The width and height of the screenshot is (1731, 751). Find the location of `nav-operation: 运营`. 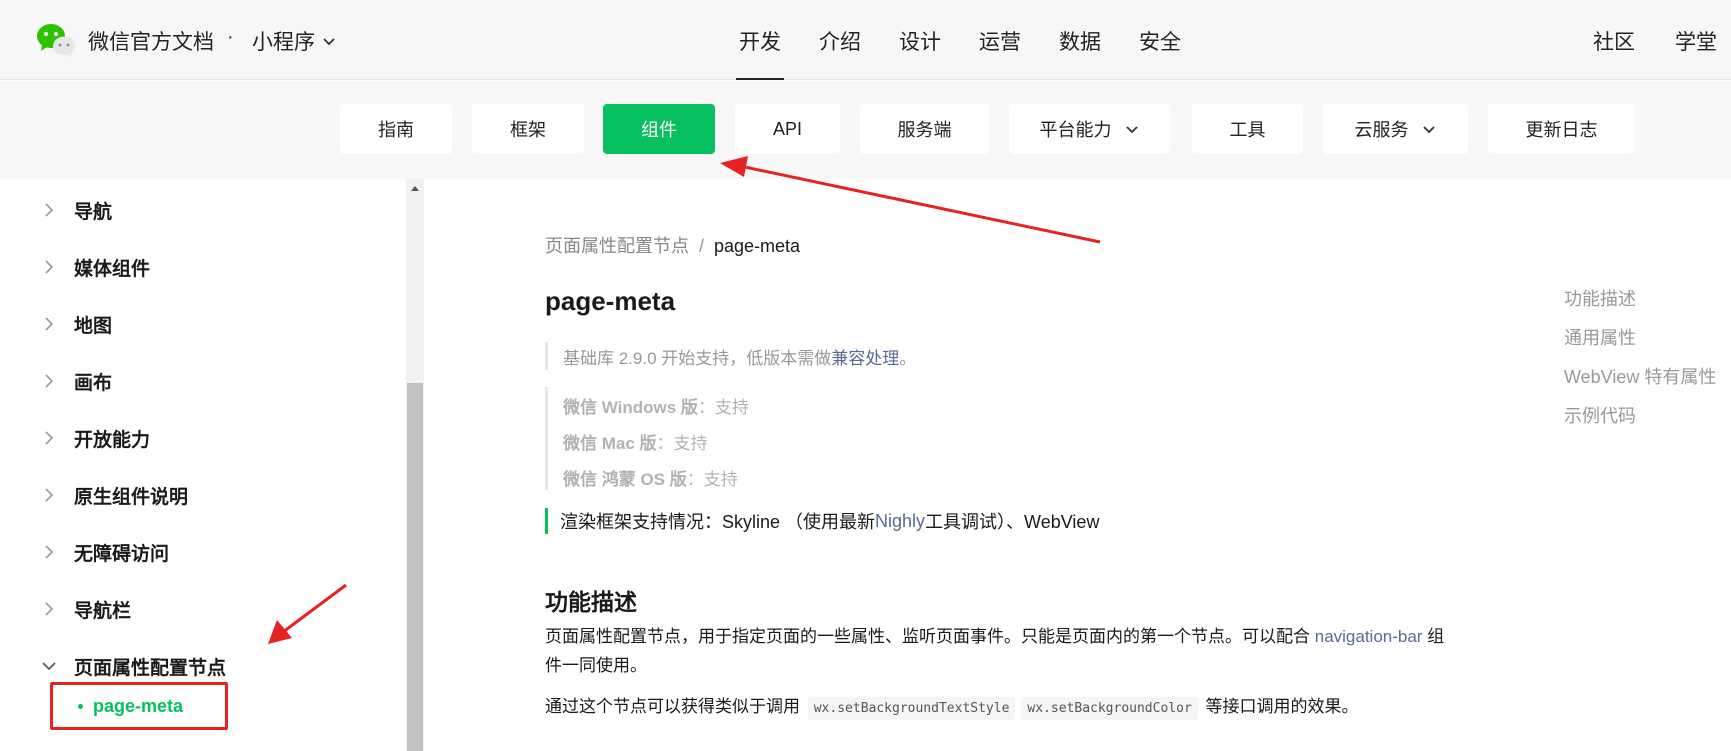

nav-operation: 运营 is located at coordinates (1000, 40).